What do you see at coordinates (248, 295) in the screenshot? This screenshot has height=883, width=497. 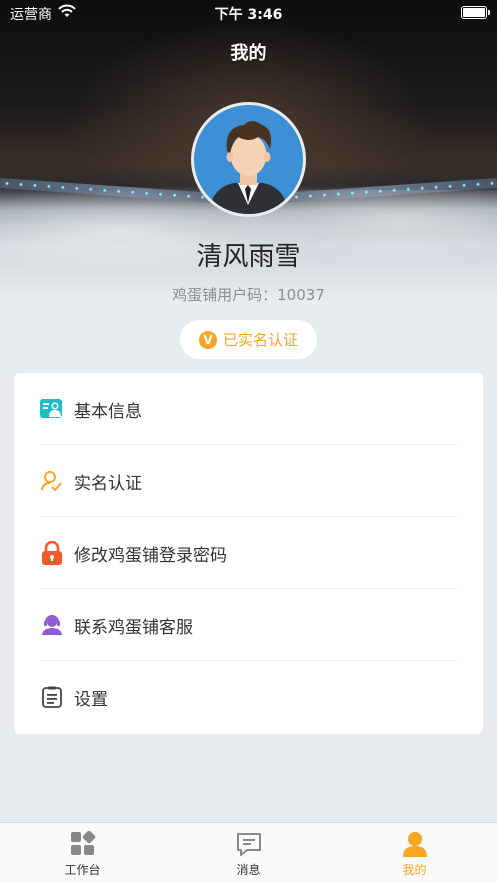 I see `user-code: 鸡蛋铺用户码：10037` at bounding box center [248, 295].